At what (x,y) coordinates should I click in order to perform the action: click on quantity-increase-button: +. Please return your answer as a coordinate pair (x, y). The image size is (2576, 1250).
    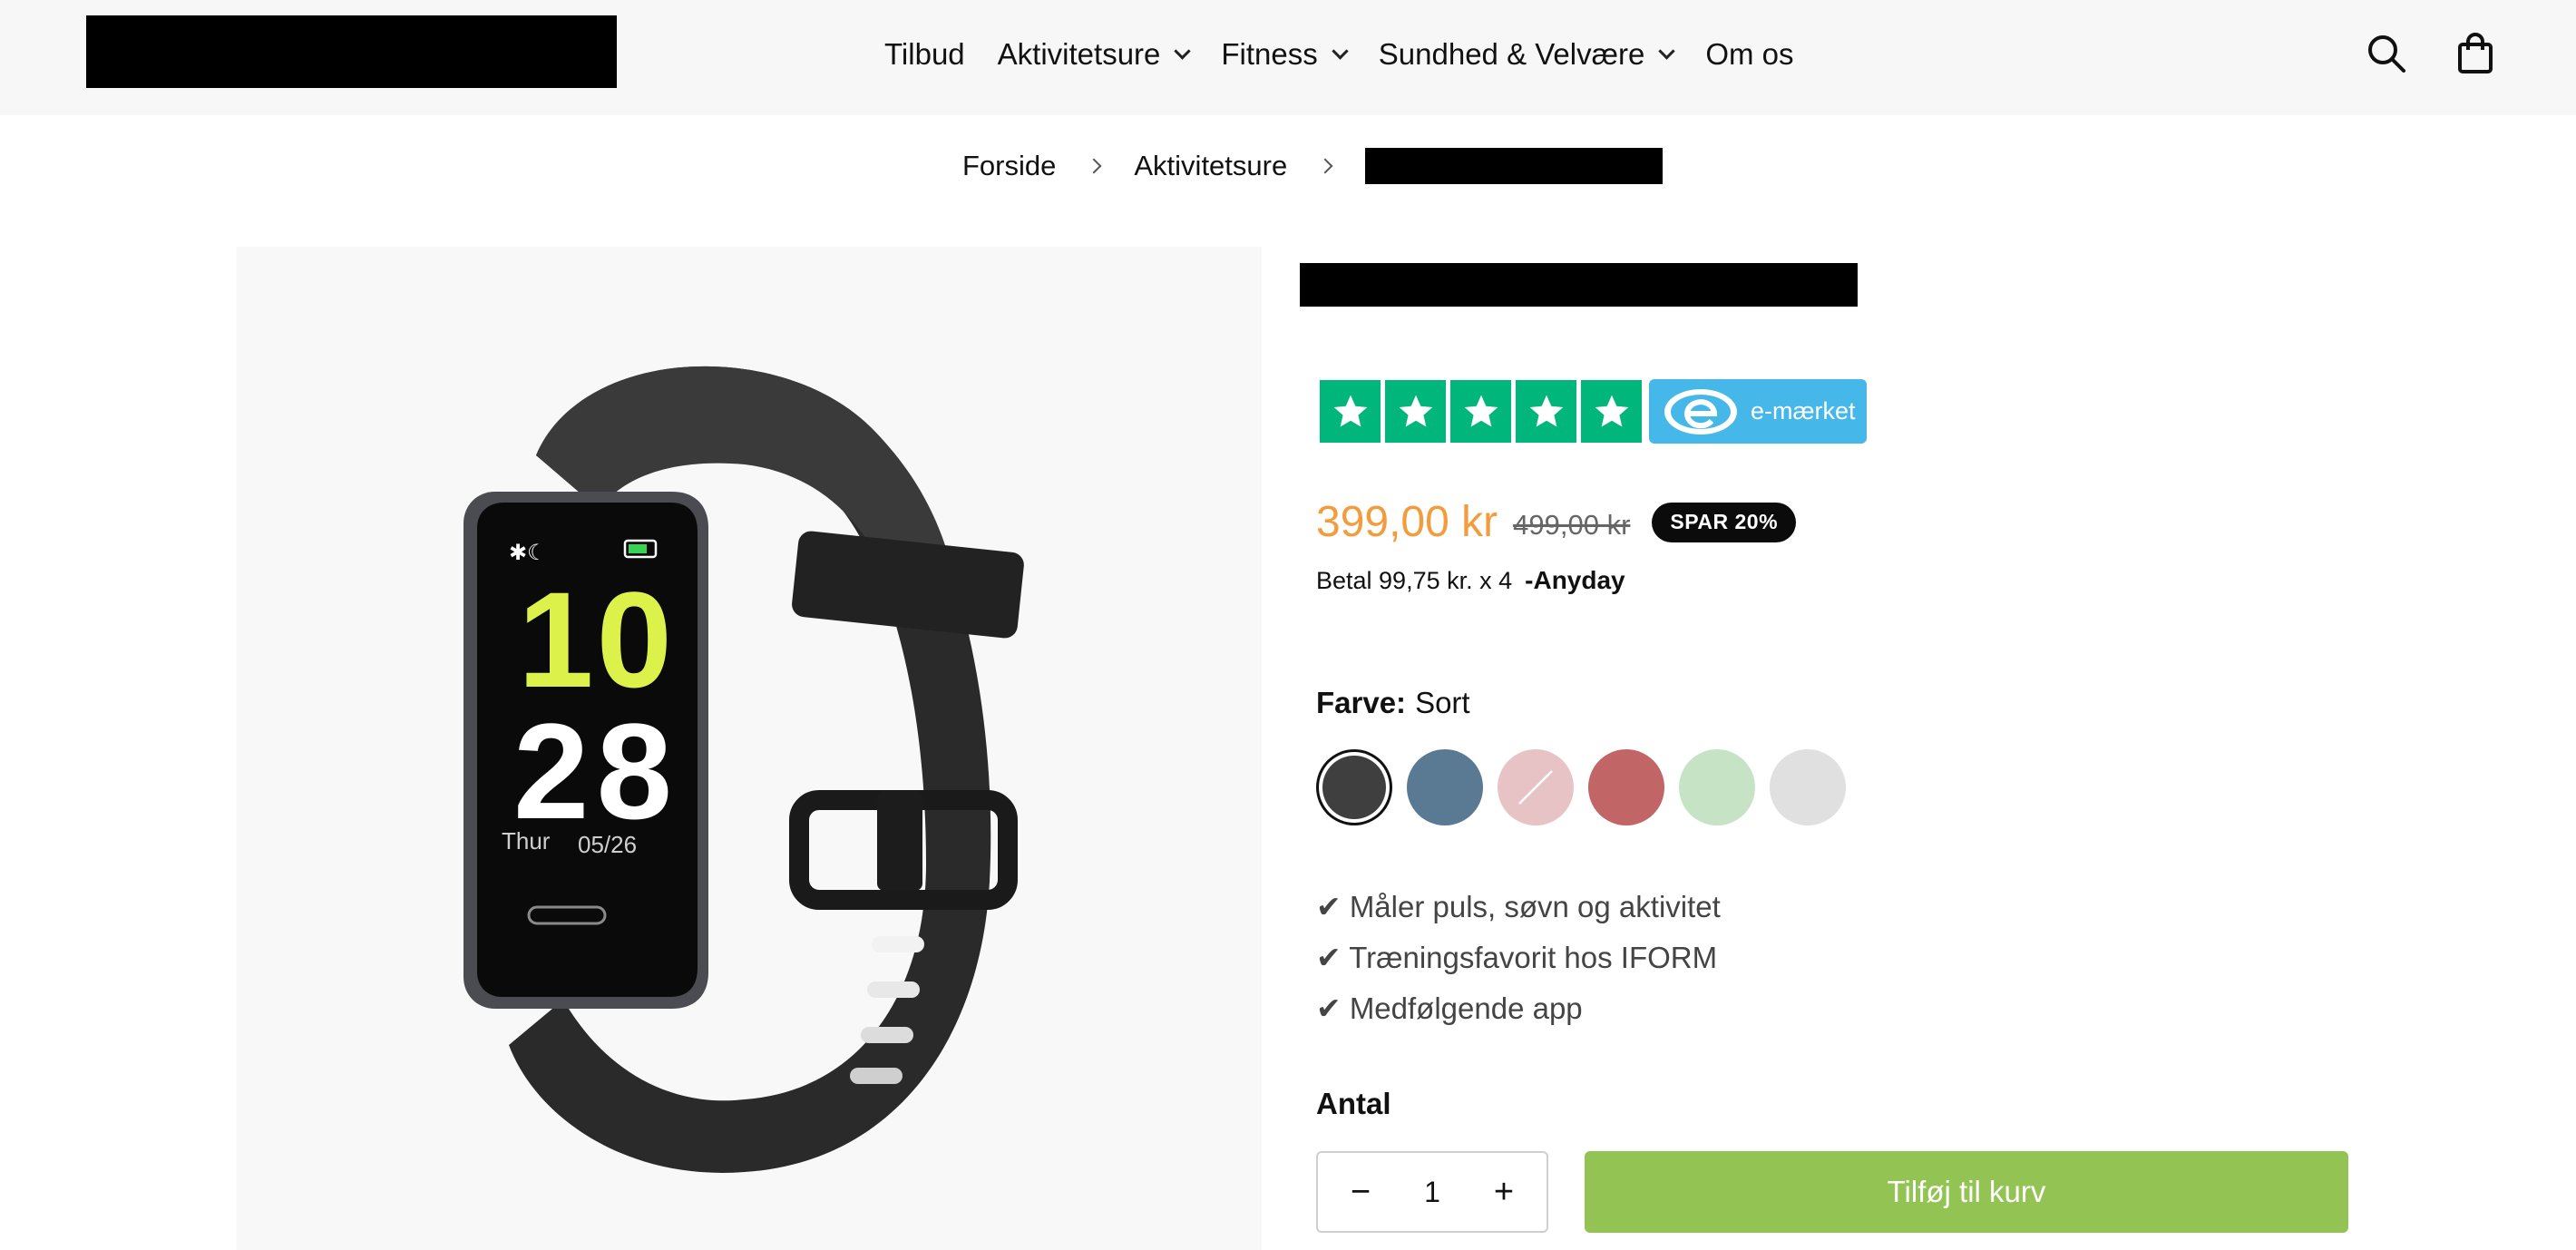
    Looking at the image, I should click on (1503, 1192).